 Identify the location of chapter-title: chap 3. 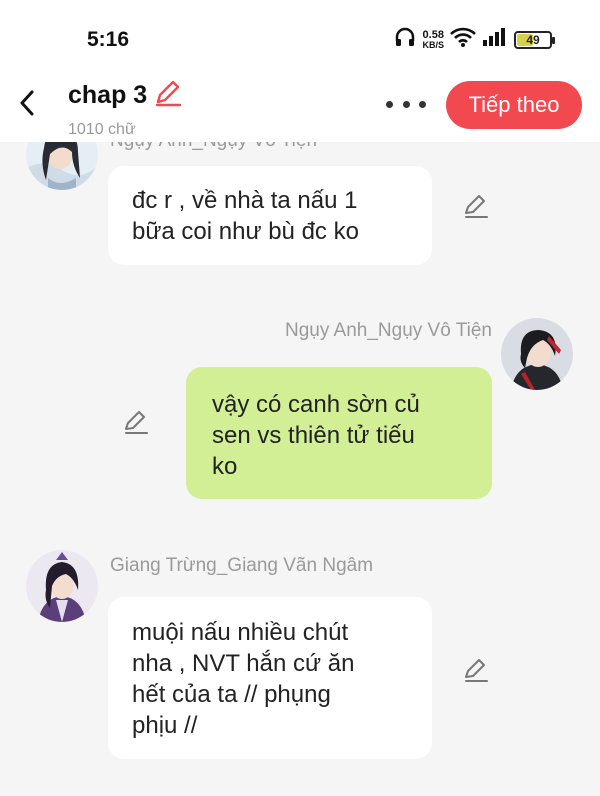
(108, 95).